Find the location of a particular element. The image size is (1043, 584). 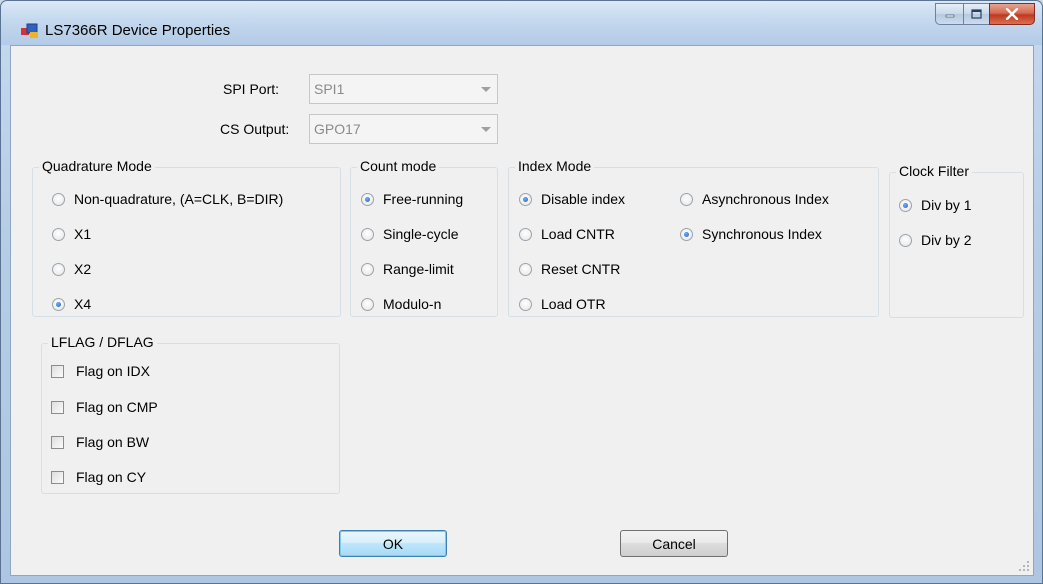

caption-buttons is located at coordinates (985, 14).